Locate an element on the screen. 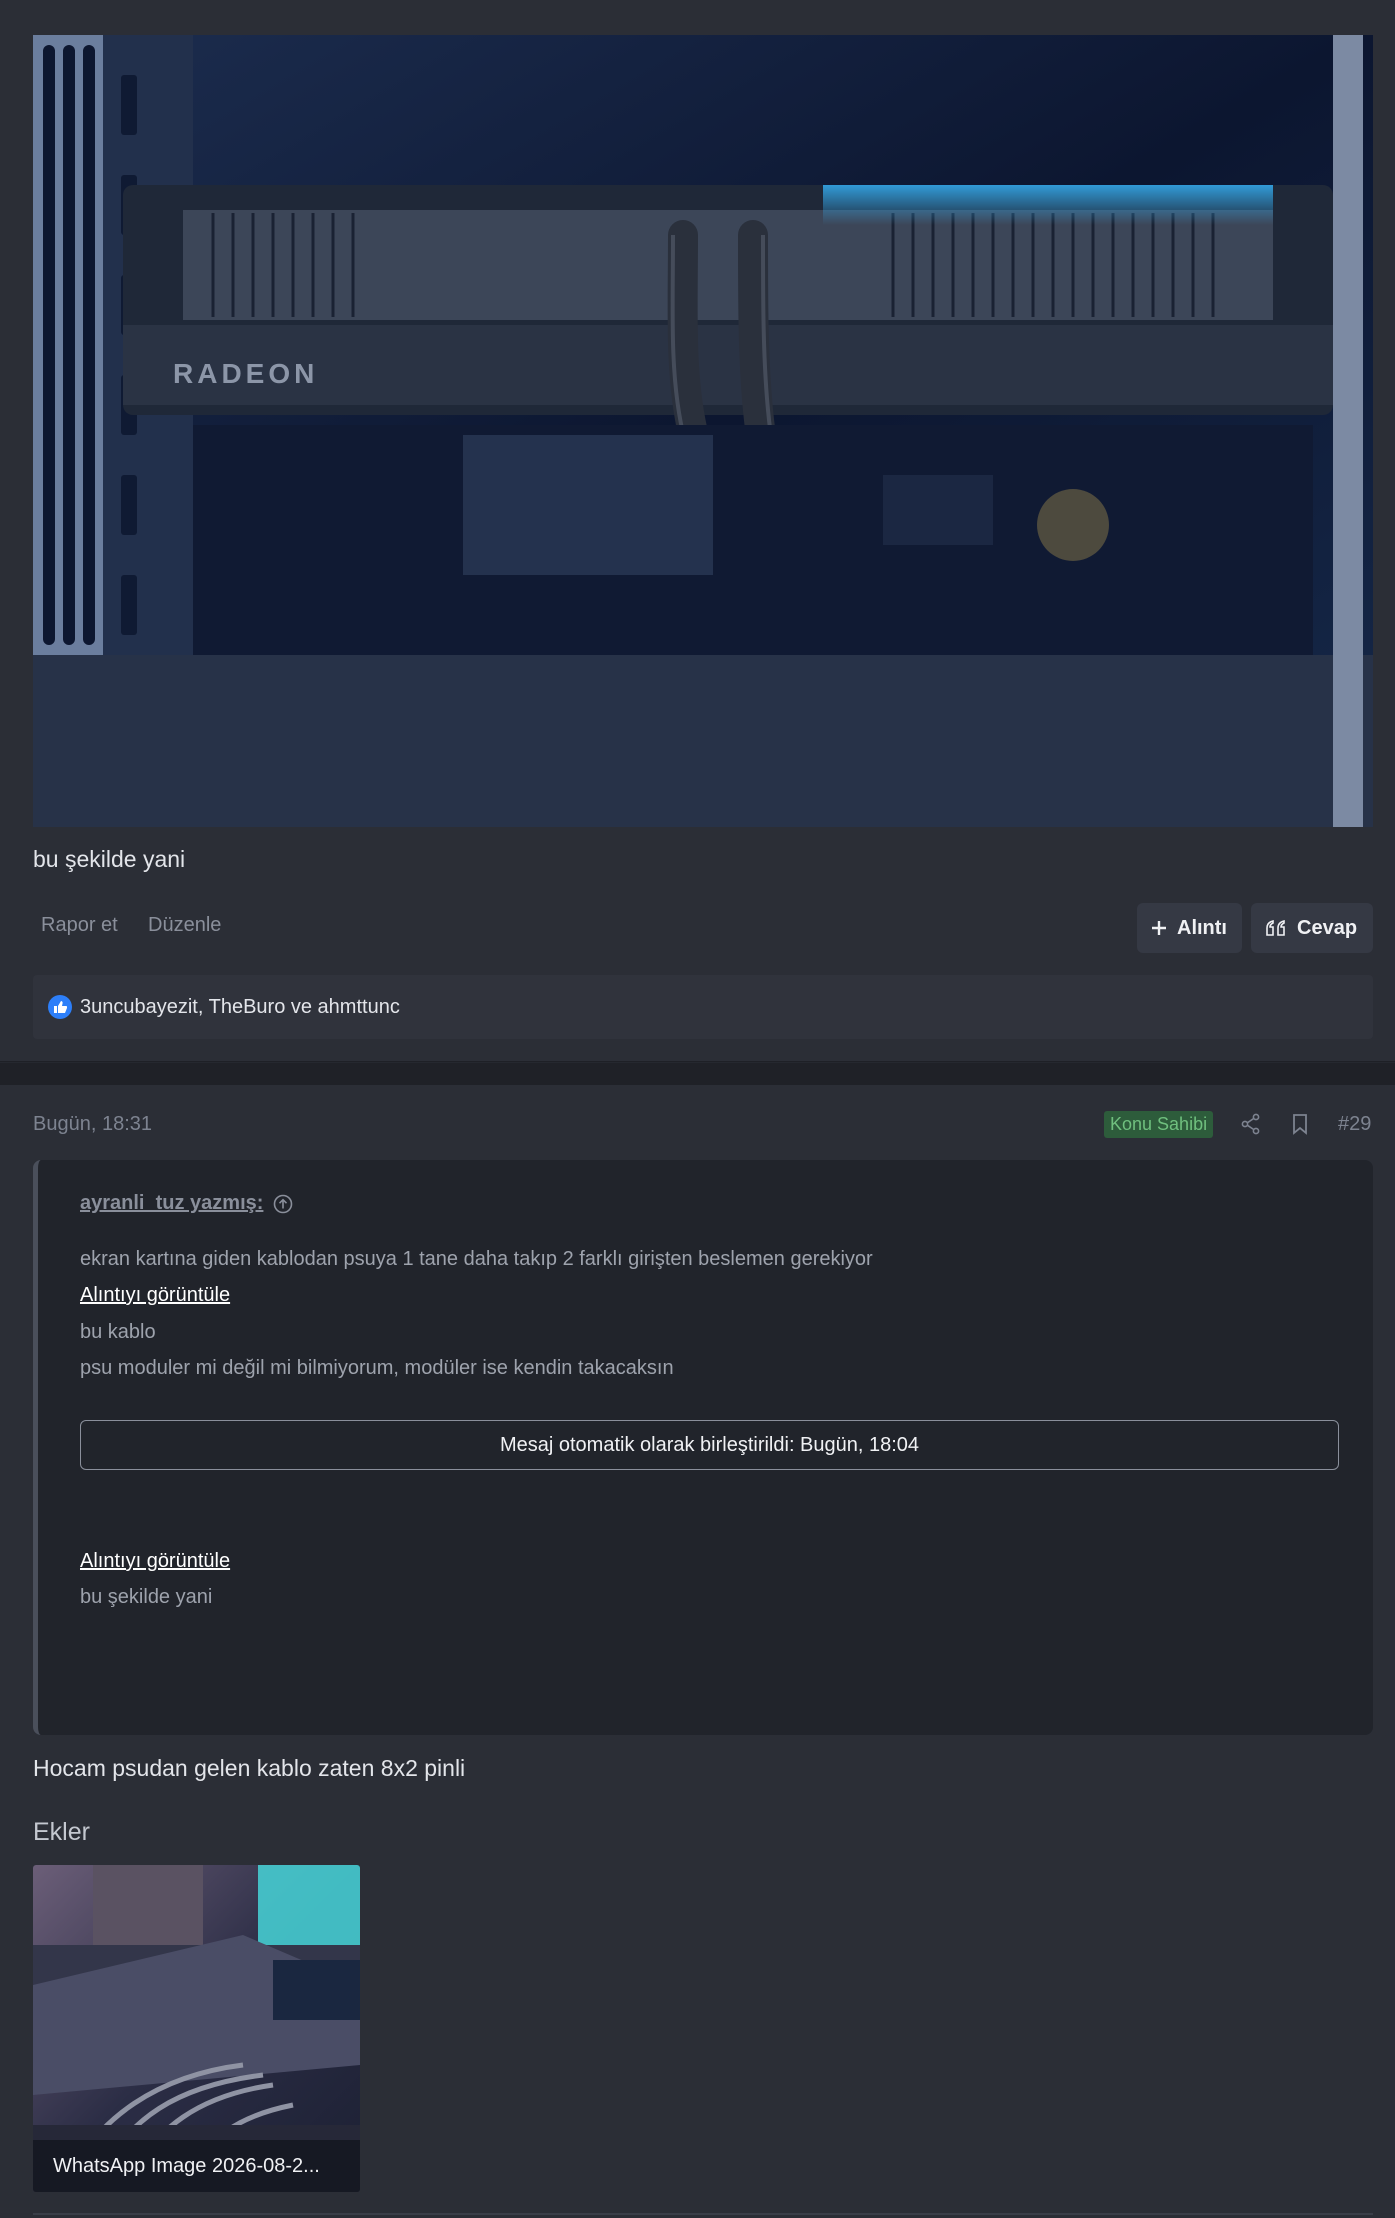 This screenshot has height=2218, width=1395. divider is located at coordinates (703, 2214).